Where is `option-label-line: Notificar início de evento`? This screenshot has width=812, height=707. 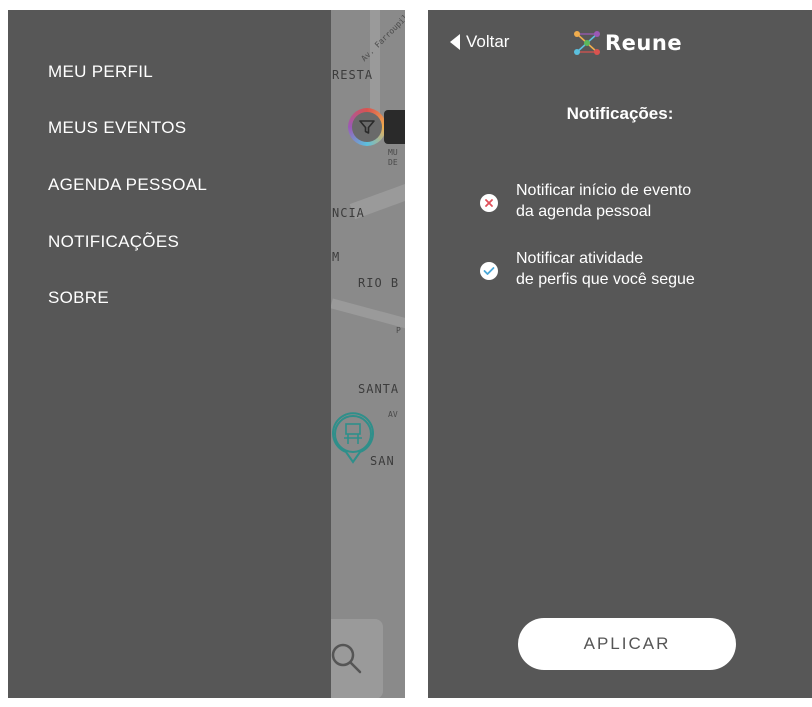
option-label-line: Notificar início de evento is located at coordinates (604, 190).